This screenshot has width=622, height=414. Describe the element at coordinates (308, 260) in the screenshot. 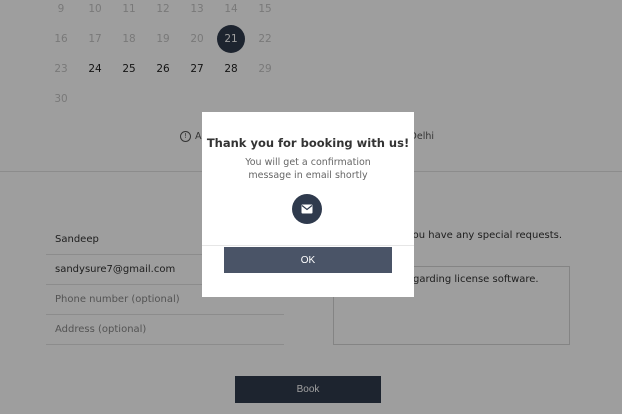

I see `ok-button: OK` at that location.